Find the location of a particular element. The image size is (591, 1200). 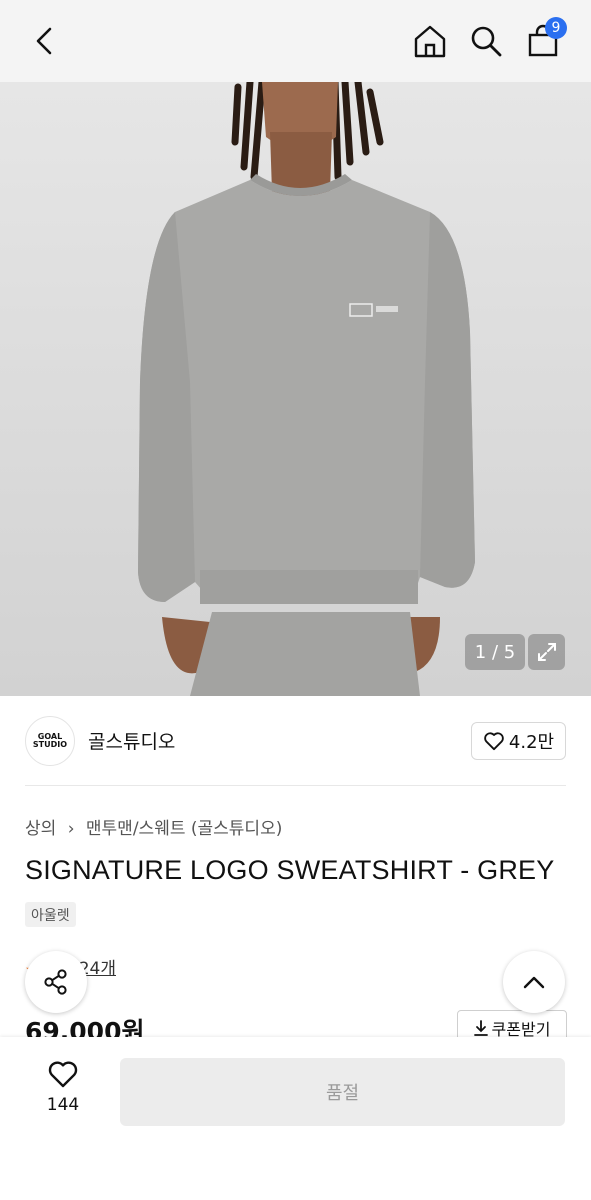

search-button is located at coordinates (486, 41).